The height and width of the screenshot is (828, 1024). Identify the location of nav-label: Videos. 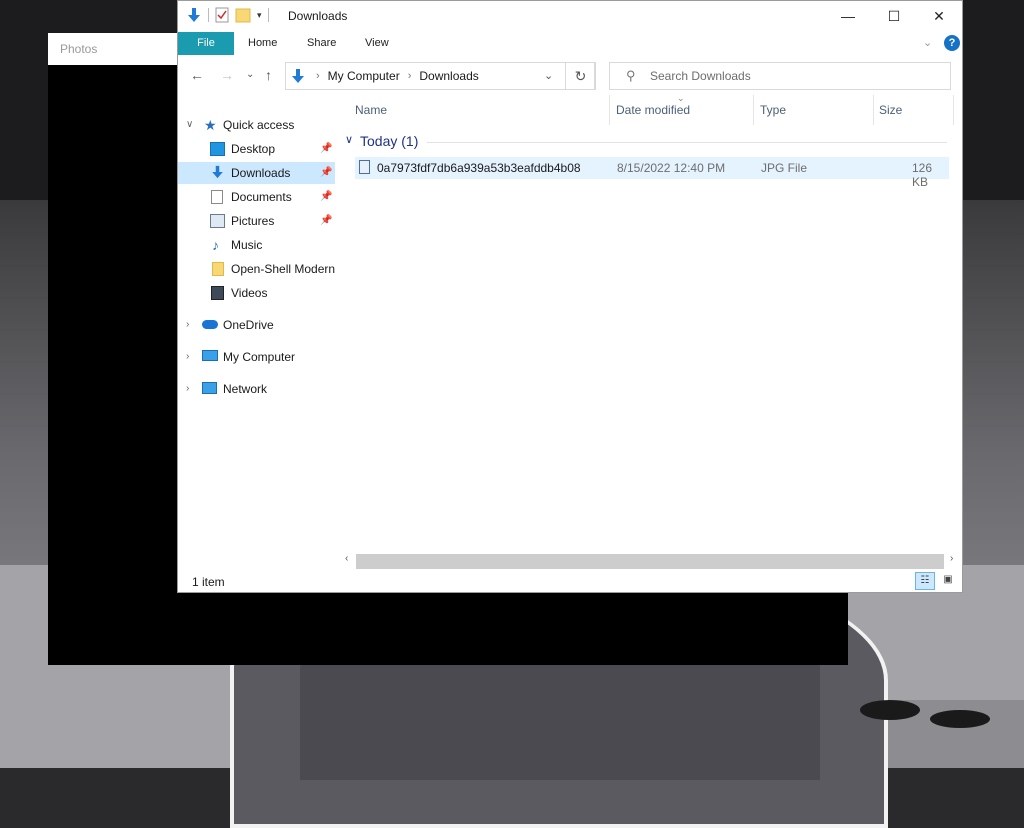
(249, 293).